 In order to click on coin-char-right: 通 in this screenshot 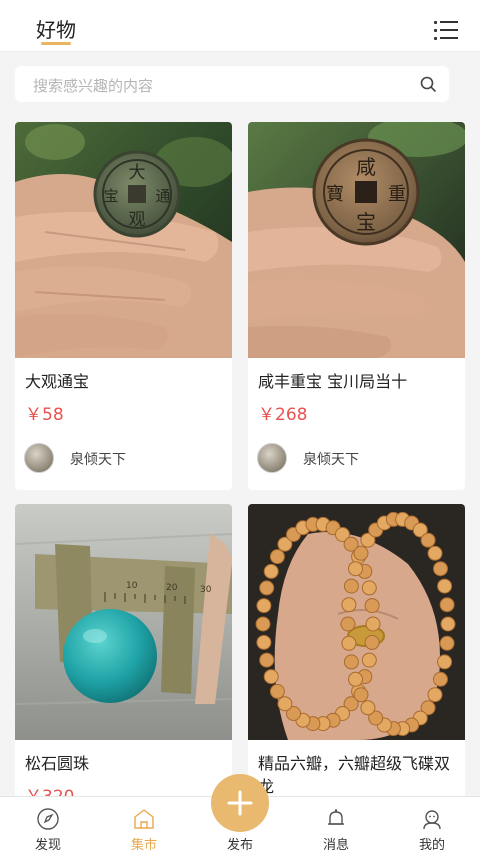, I will do `click(162, 196)`.